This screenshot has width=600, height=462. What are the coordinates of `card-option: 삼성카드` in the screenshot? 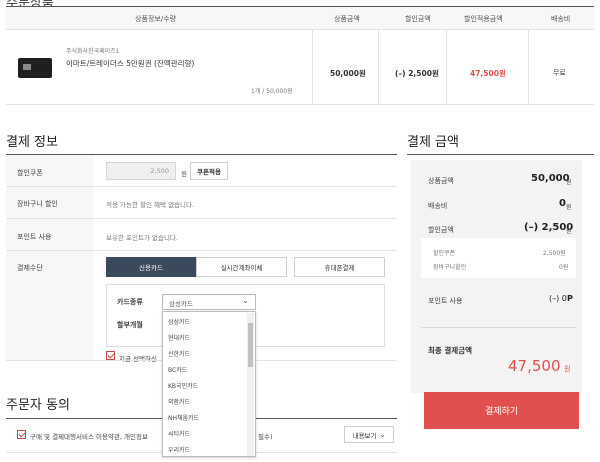 It's located at (179, 321).